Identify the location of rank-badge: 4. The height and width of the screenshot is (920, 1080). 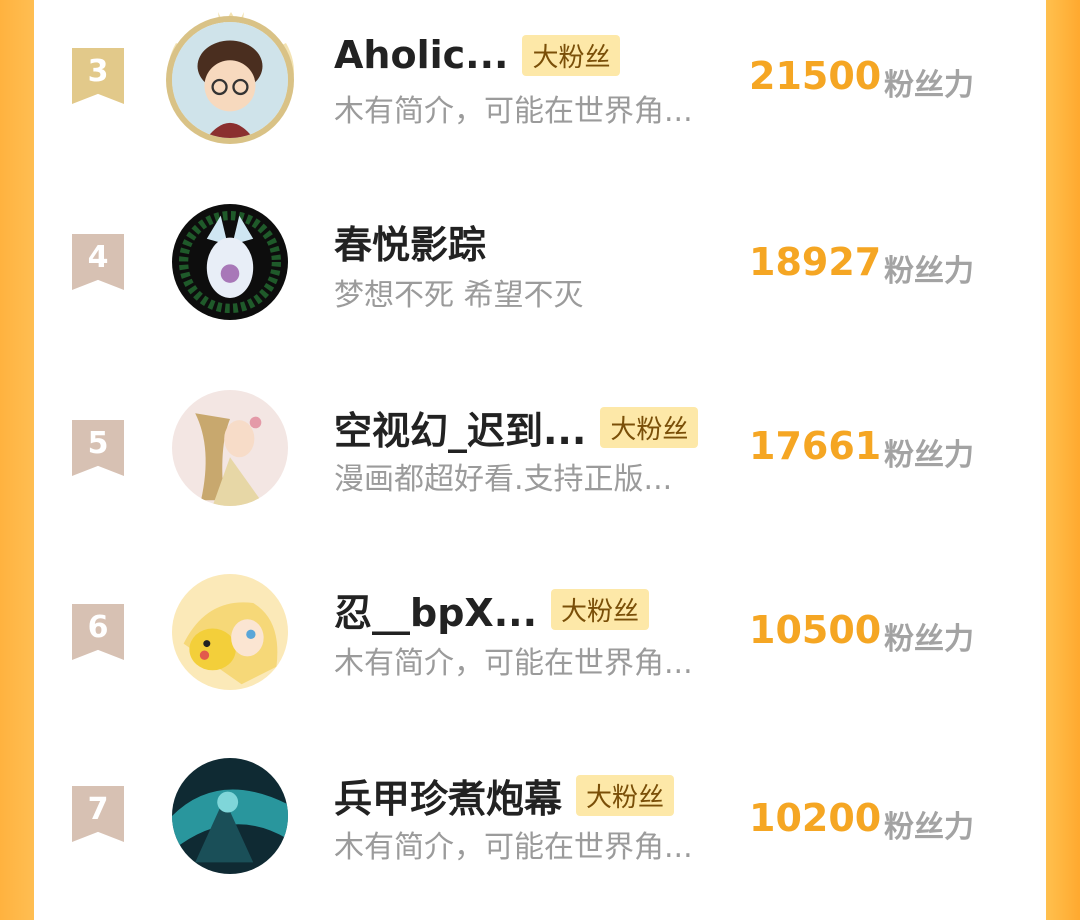
(98, 262).